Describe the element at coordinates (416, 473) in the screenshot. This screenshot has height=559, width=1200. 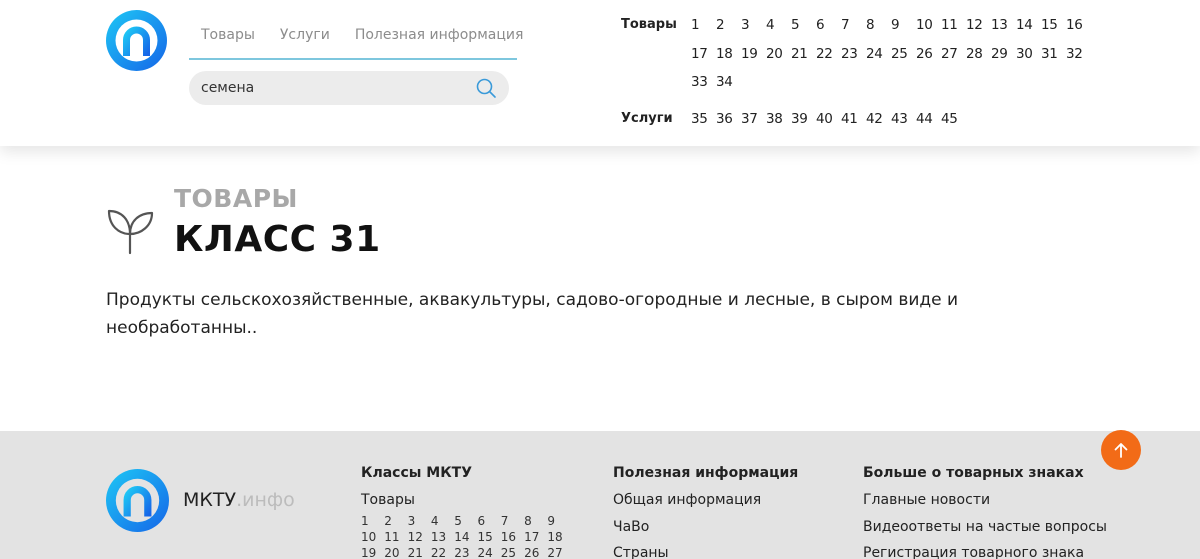
I see `footer-col-classes-title: Классы МКТУ` at that location.